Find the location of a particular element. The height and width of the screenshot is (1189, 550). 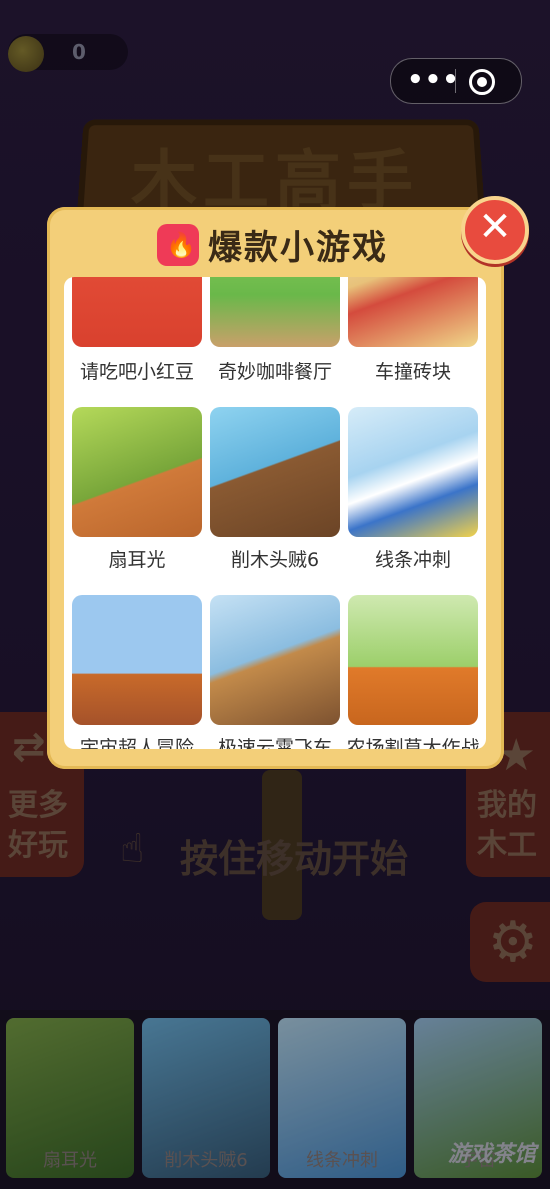

game-label: 扇耳光 is located at coordinates (137, 560).